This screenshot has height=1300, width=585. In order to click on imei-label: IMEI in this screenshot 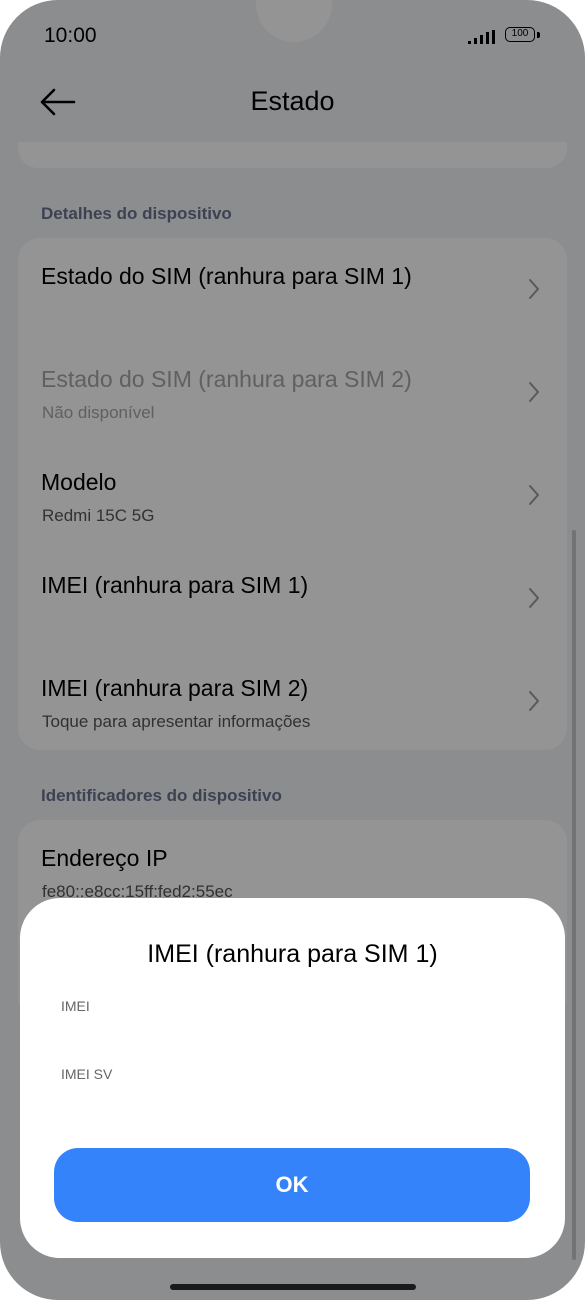, I will do `click(75, 1006)`.